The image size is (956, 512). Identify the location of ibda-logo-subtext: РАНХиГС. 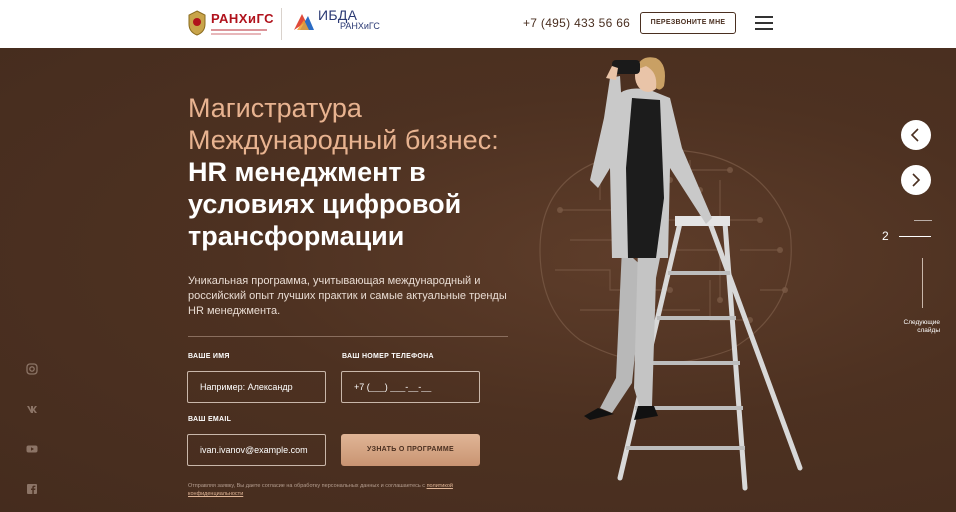
(360, 26).